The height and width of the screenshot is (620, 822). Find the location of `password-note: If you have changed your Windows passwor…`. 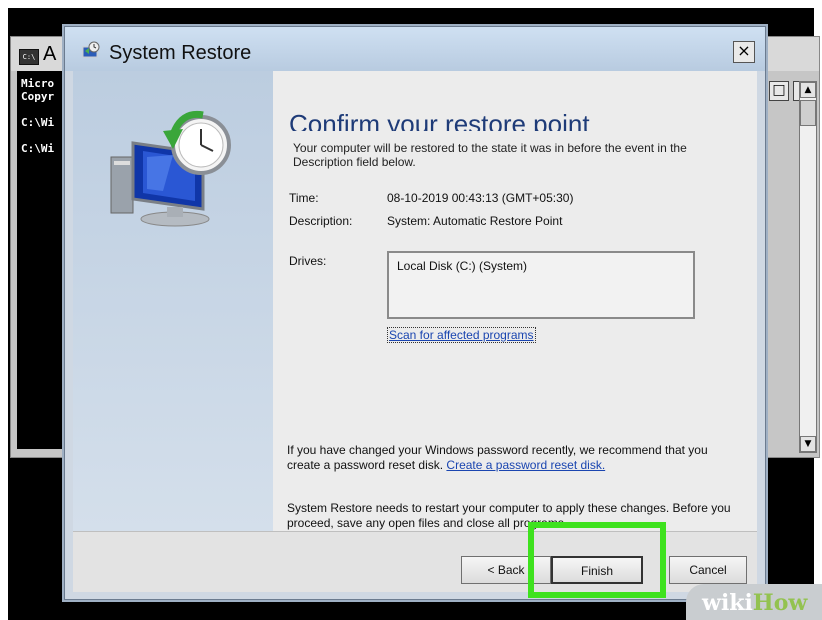

password-note: If you have changed your Windows passwor… is located at coordinates (512, 458).